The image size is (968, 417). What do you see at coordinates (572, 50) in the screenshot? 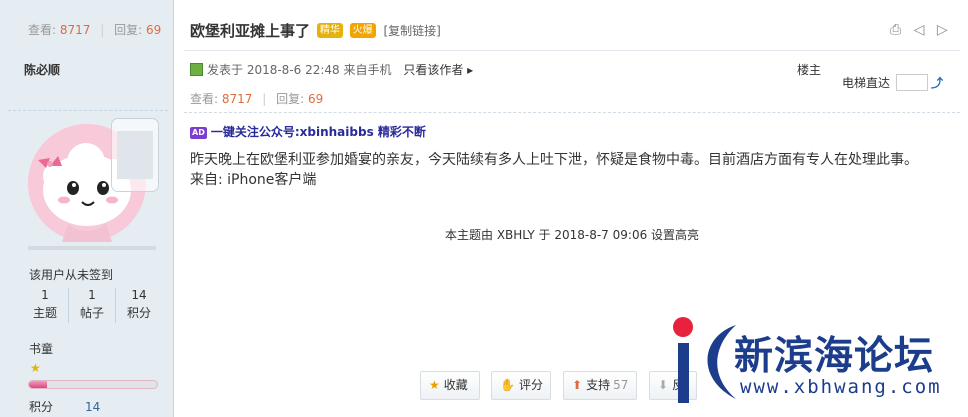
I see `title-divider` at bounding box center [572, 50].